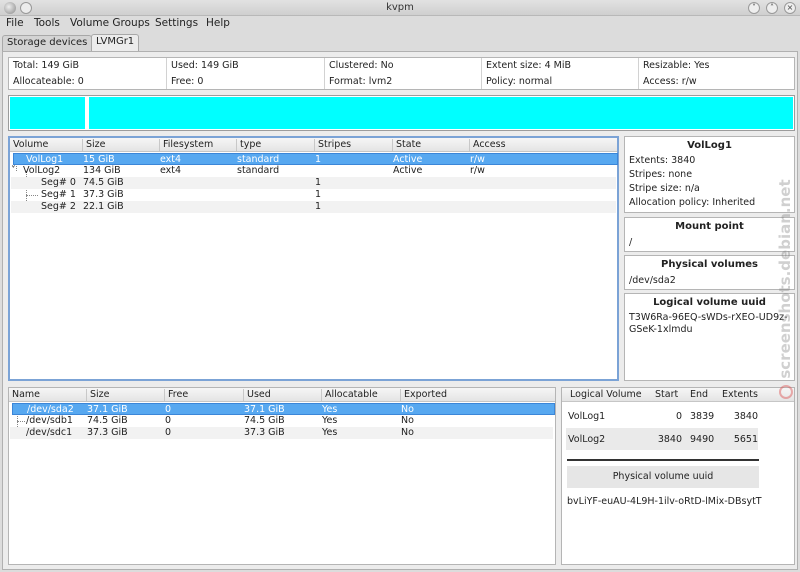 This screenshot has height=572, width=800. I want to click on maximize-icon: ˄, so click(772, 8).